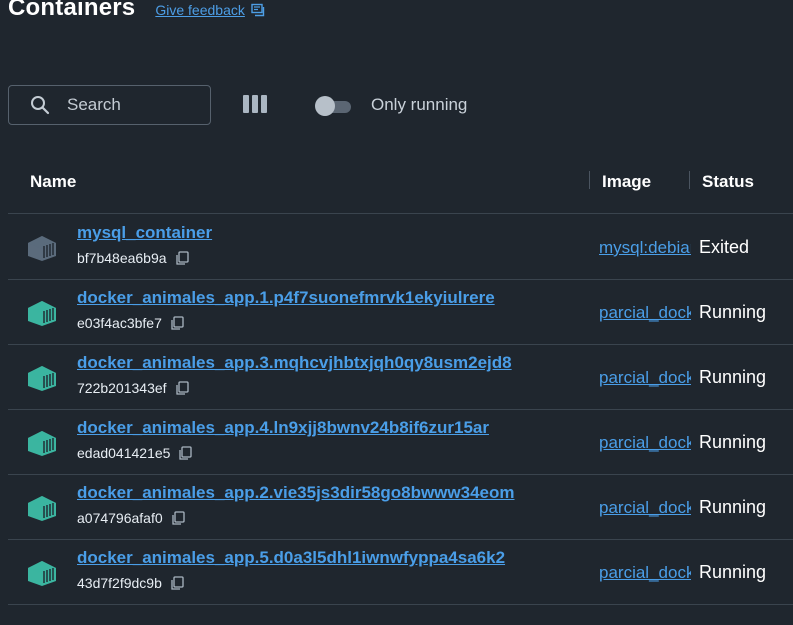 The image size is (793, 625). What do you see at coordinates (132, 105) in the screenshot?
I see `search-input` at bounding box center [132, 105].